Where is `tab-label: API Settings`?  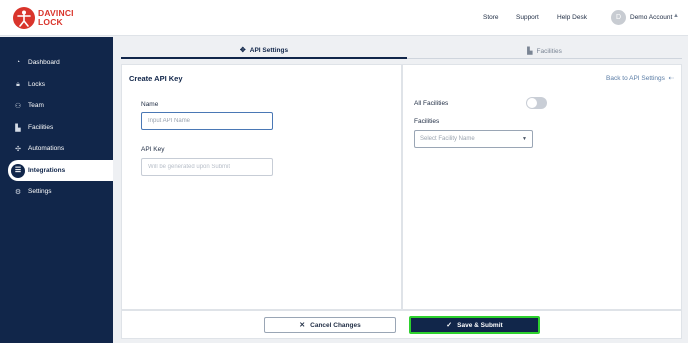
tab-label: API Settings is located at coordinates (269, 50).